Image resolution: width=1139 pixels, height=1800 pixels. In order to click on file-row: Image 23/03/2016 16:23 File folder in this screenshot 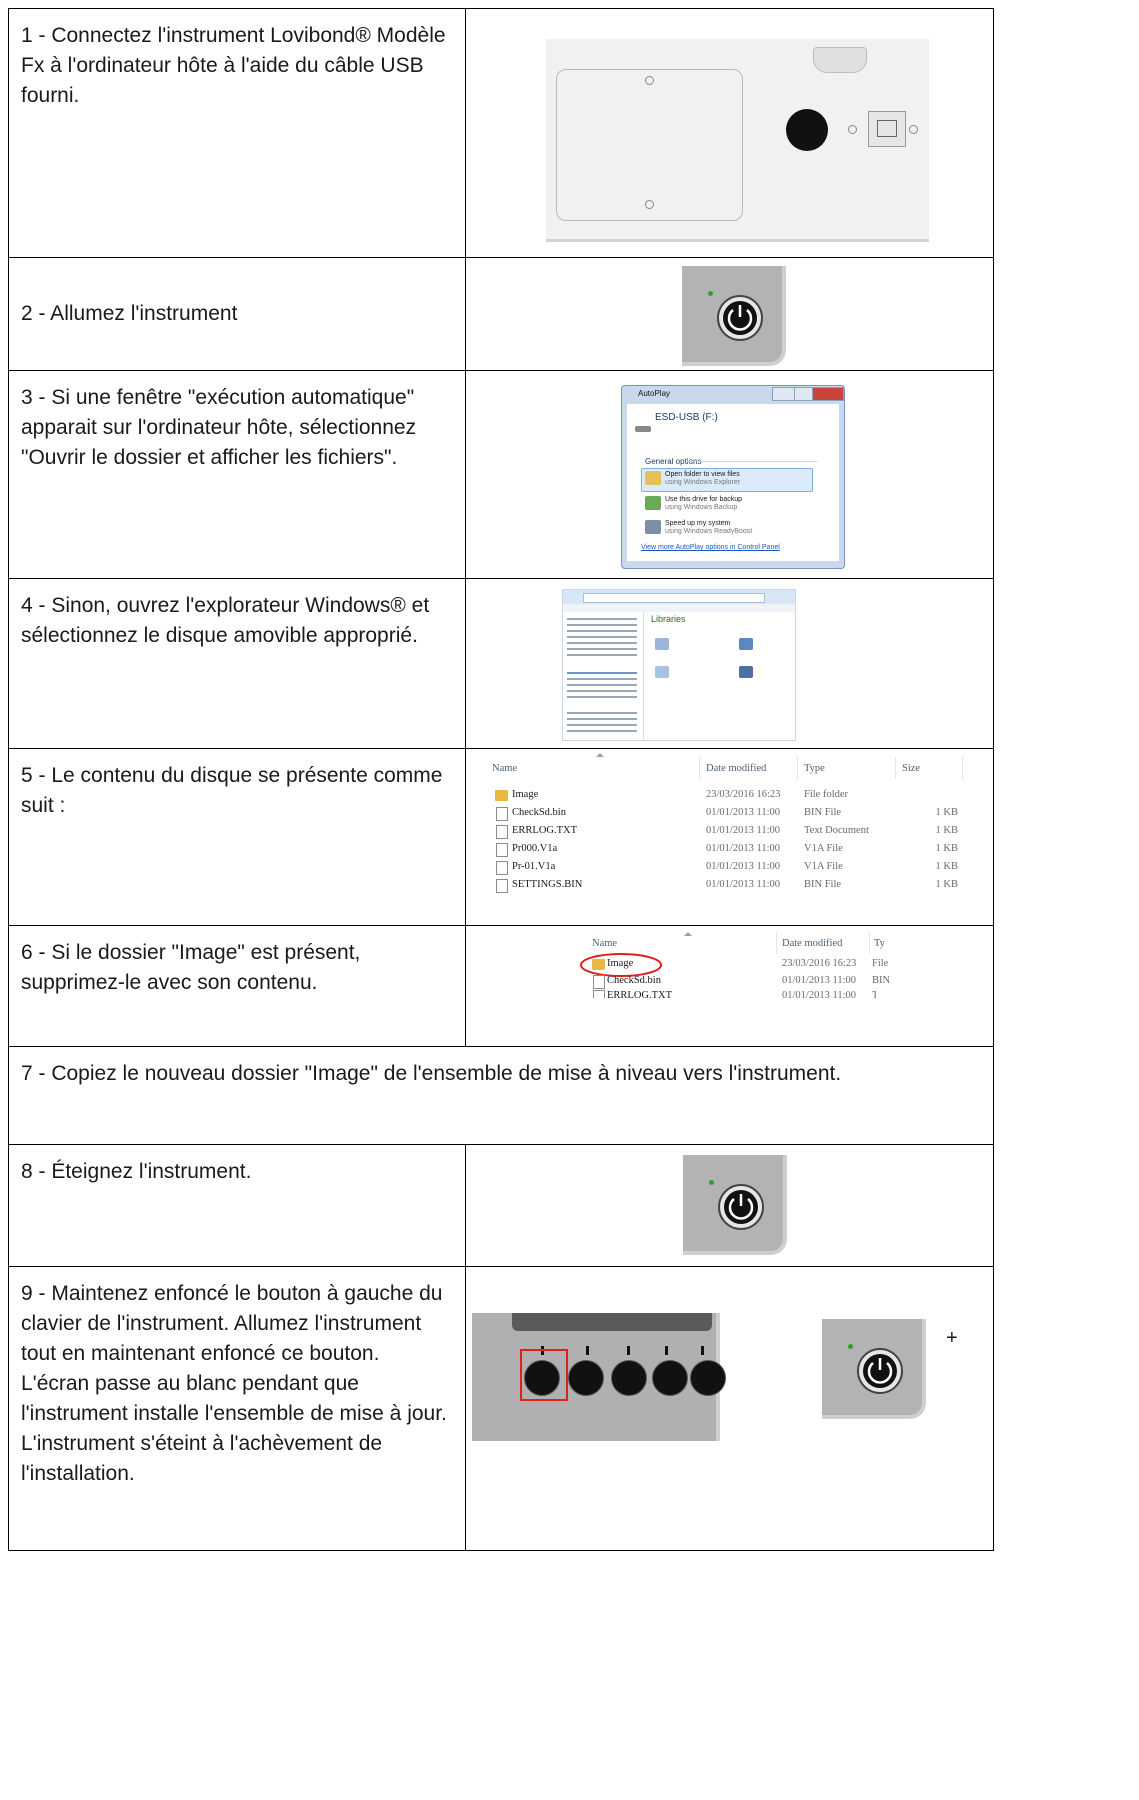, I will do `click(727, 796)`.